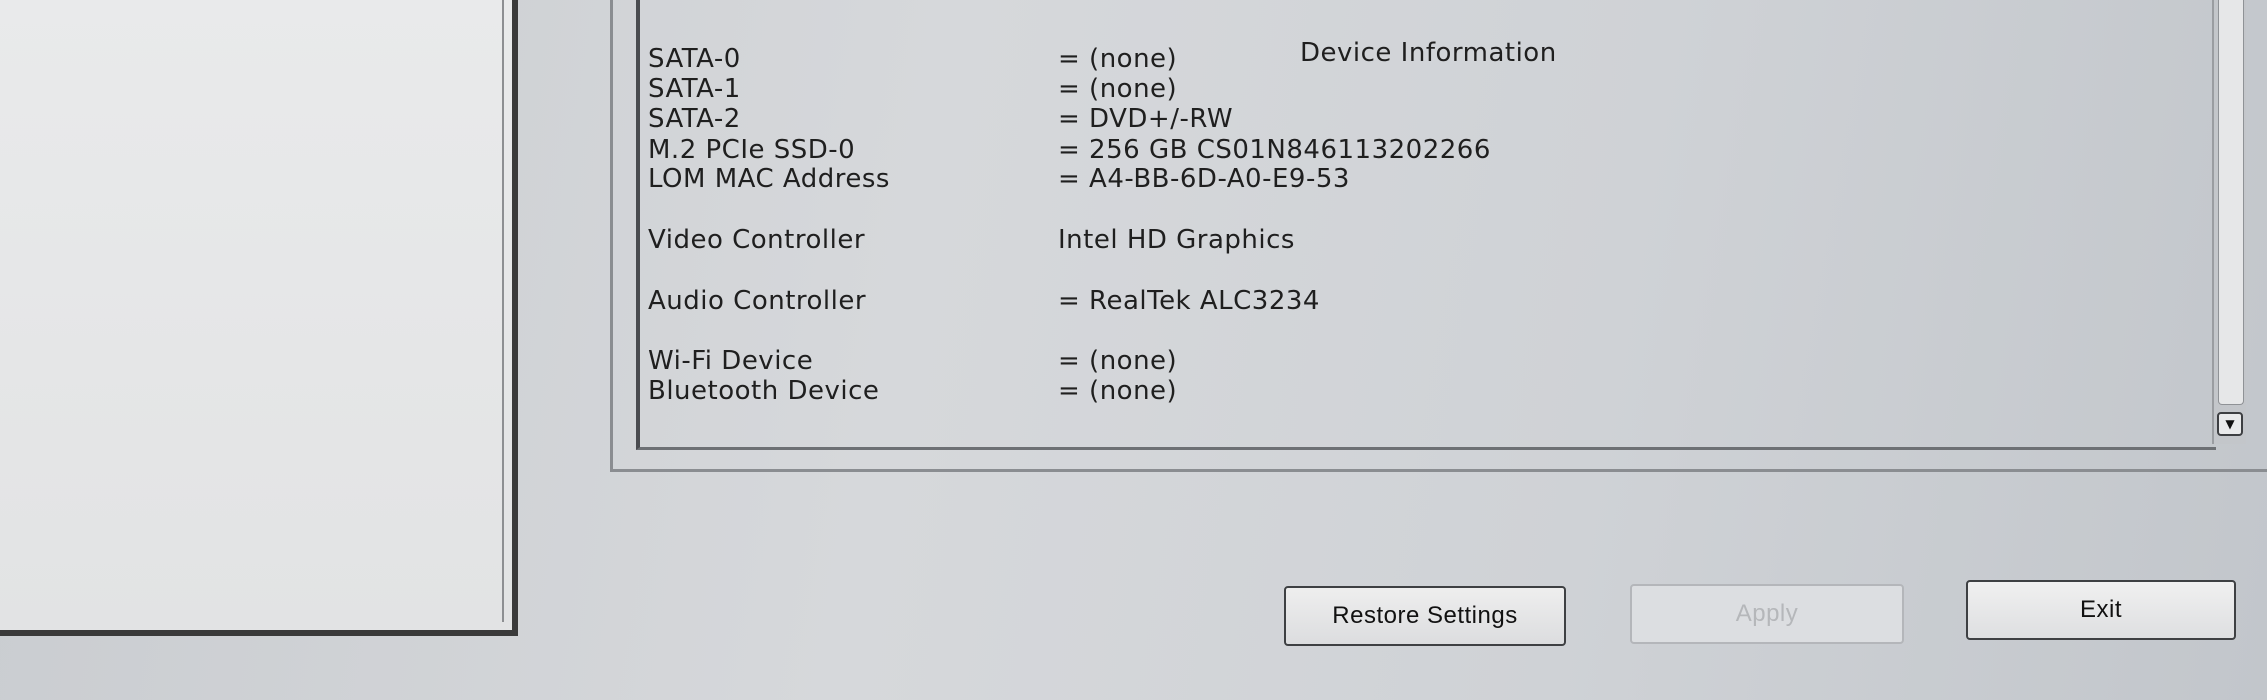 The image size is (2267, 700). I want to click on info-row-wifi-device: Wi-Fi Device = (none), so click(1248, 361).